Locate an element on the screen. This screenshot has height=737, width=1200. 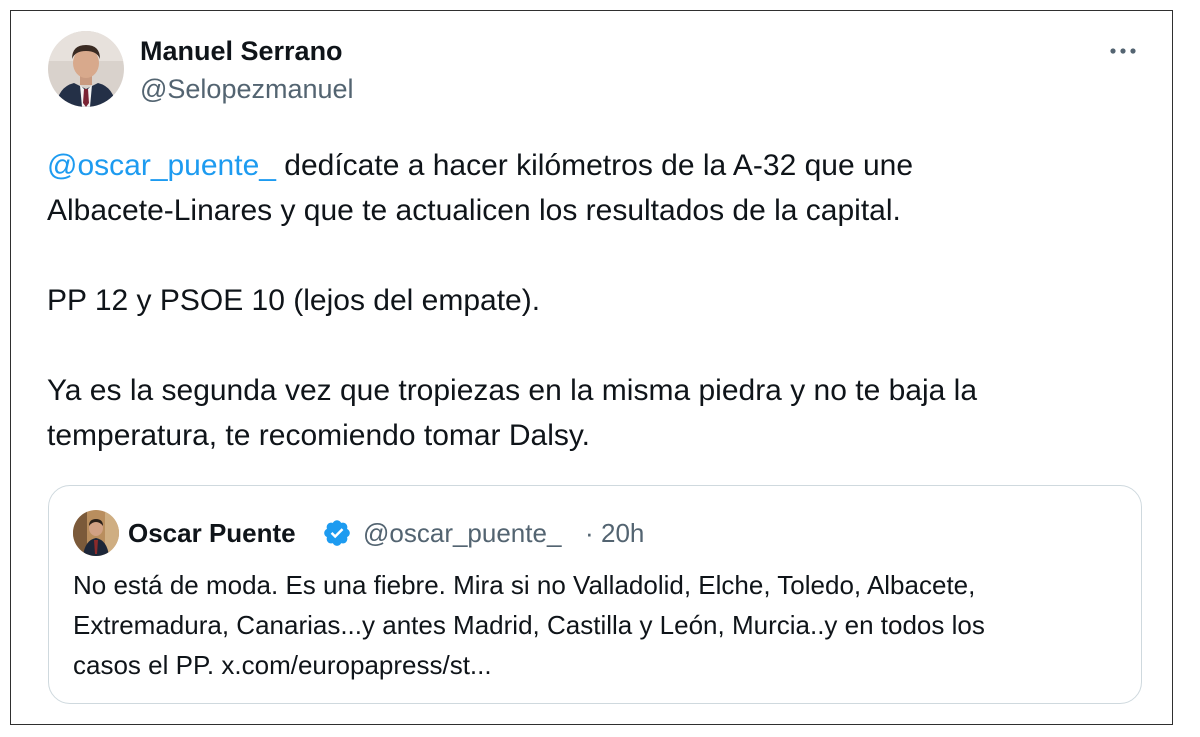
author-avatar is located at coordinates (86, 69).